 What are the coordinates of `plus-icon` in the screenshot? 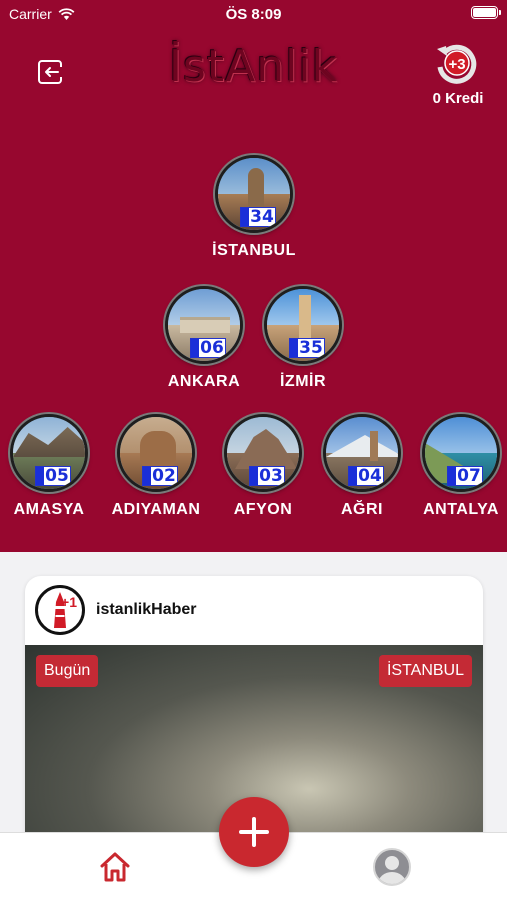 It's located at (254, 832).